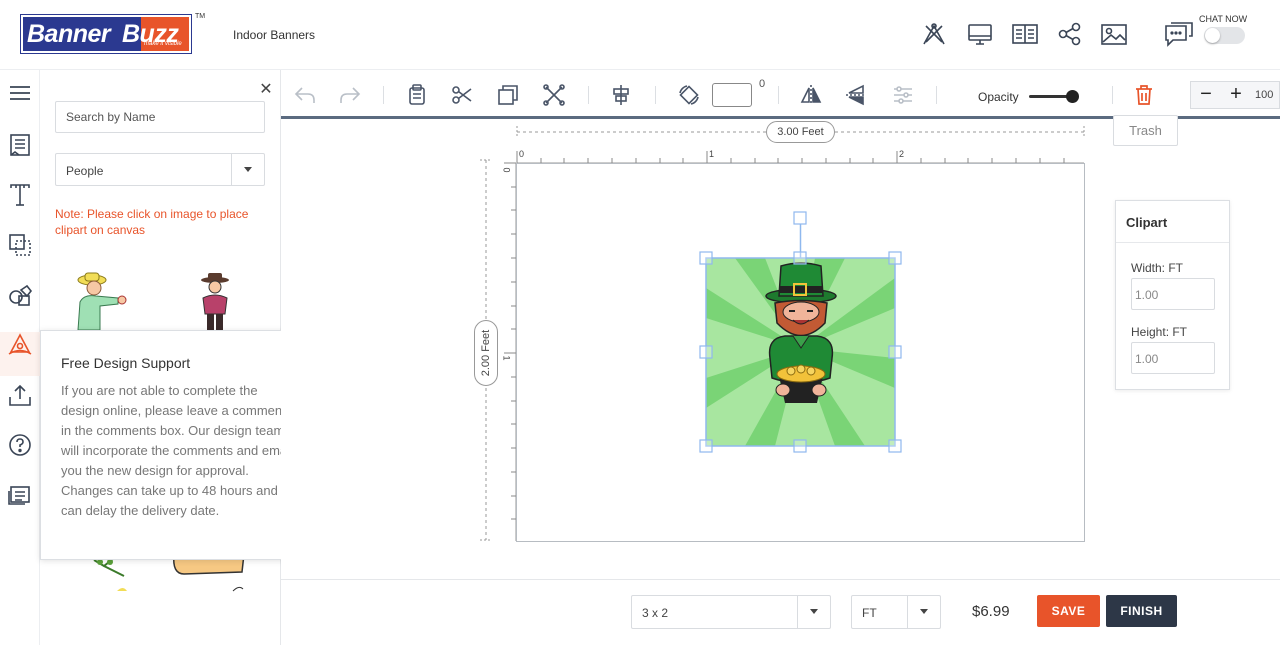 The width and height of the screenshot is (1280, 645). I want to click on canvas-height-label: 2.00 Feet, so click(486, 353).